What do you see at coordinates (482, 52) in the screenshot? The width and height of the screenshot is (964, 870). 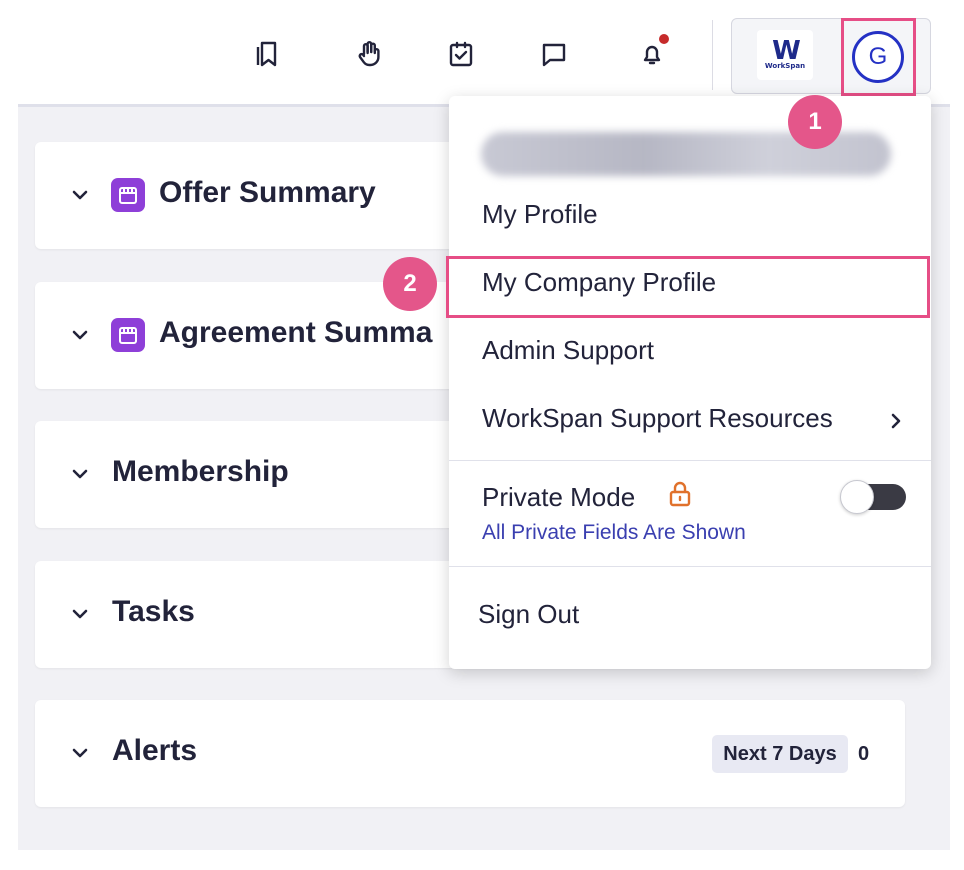 I see `top-bar: W WorkSpan G` at bounding box center [482, 52].